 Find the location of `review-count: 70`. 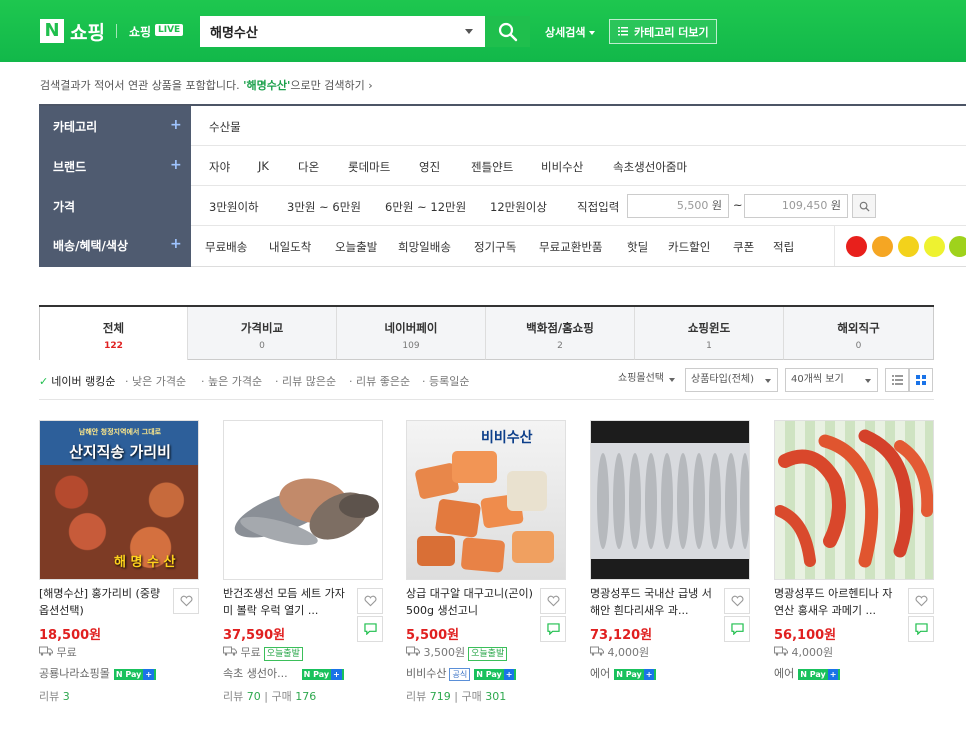

review-count: 70 is located at coordinates (254, 696).